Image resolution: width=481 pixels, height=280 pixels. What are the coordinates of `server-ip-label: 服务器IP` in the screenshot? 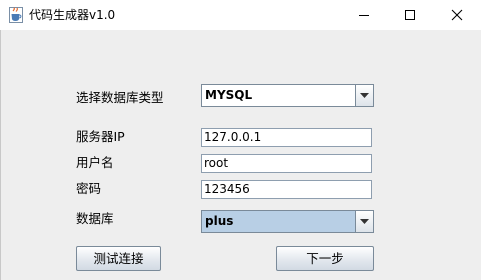 It's located at (100, 136).